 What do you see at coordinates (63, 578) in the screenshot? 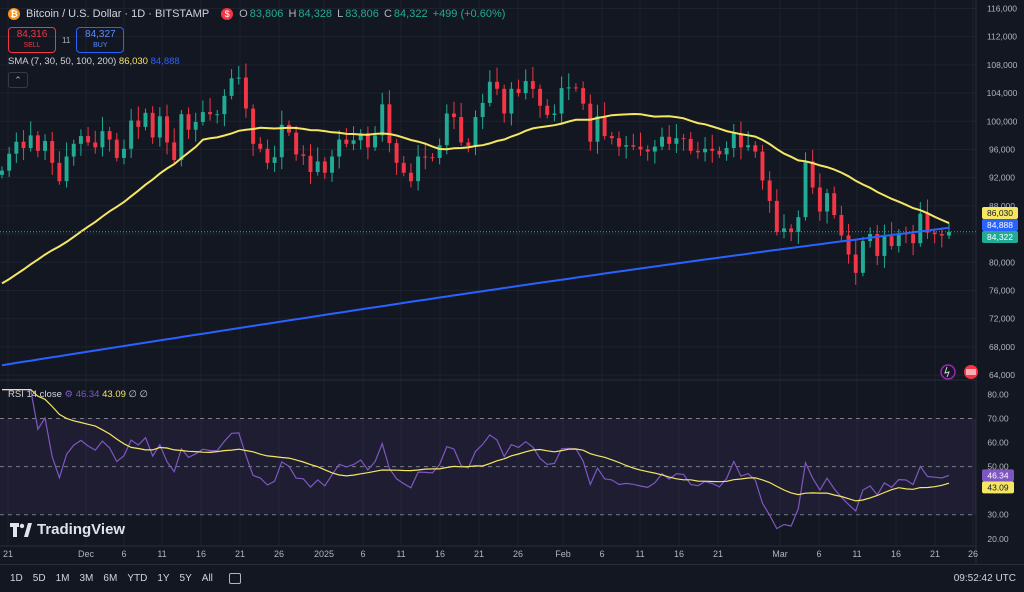
I see `range-1m: 1M` at bounding box center [63, 578].